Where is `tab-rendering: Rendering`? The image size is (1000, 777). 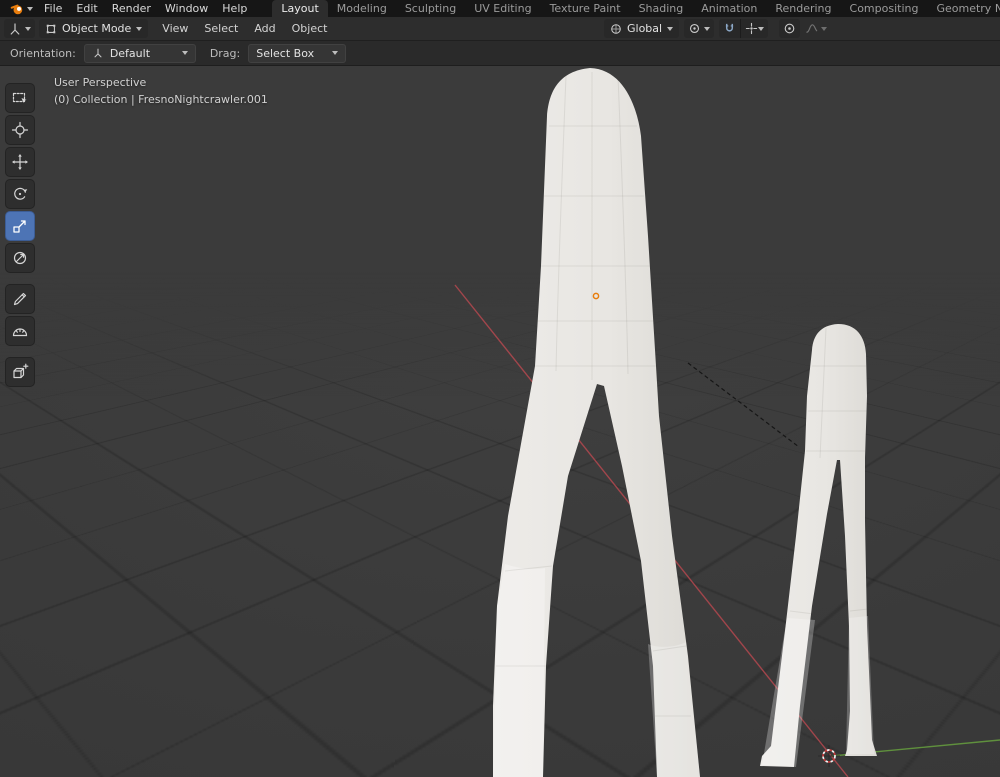
tab-rendering: Rendering is located at coordinates (803, 8).